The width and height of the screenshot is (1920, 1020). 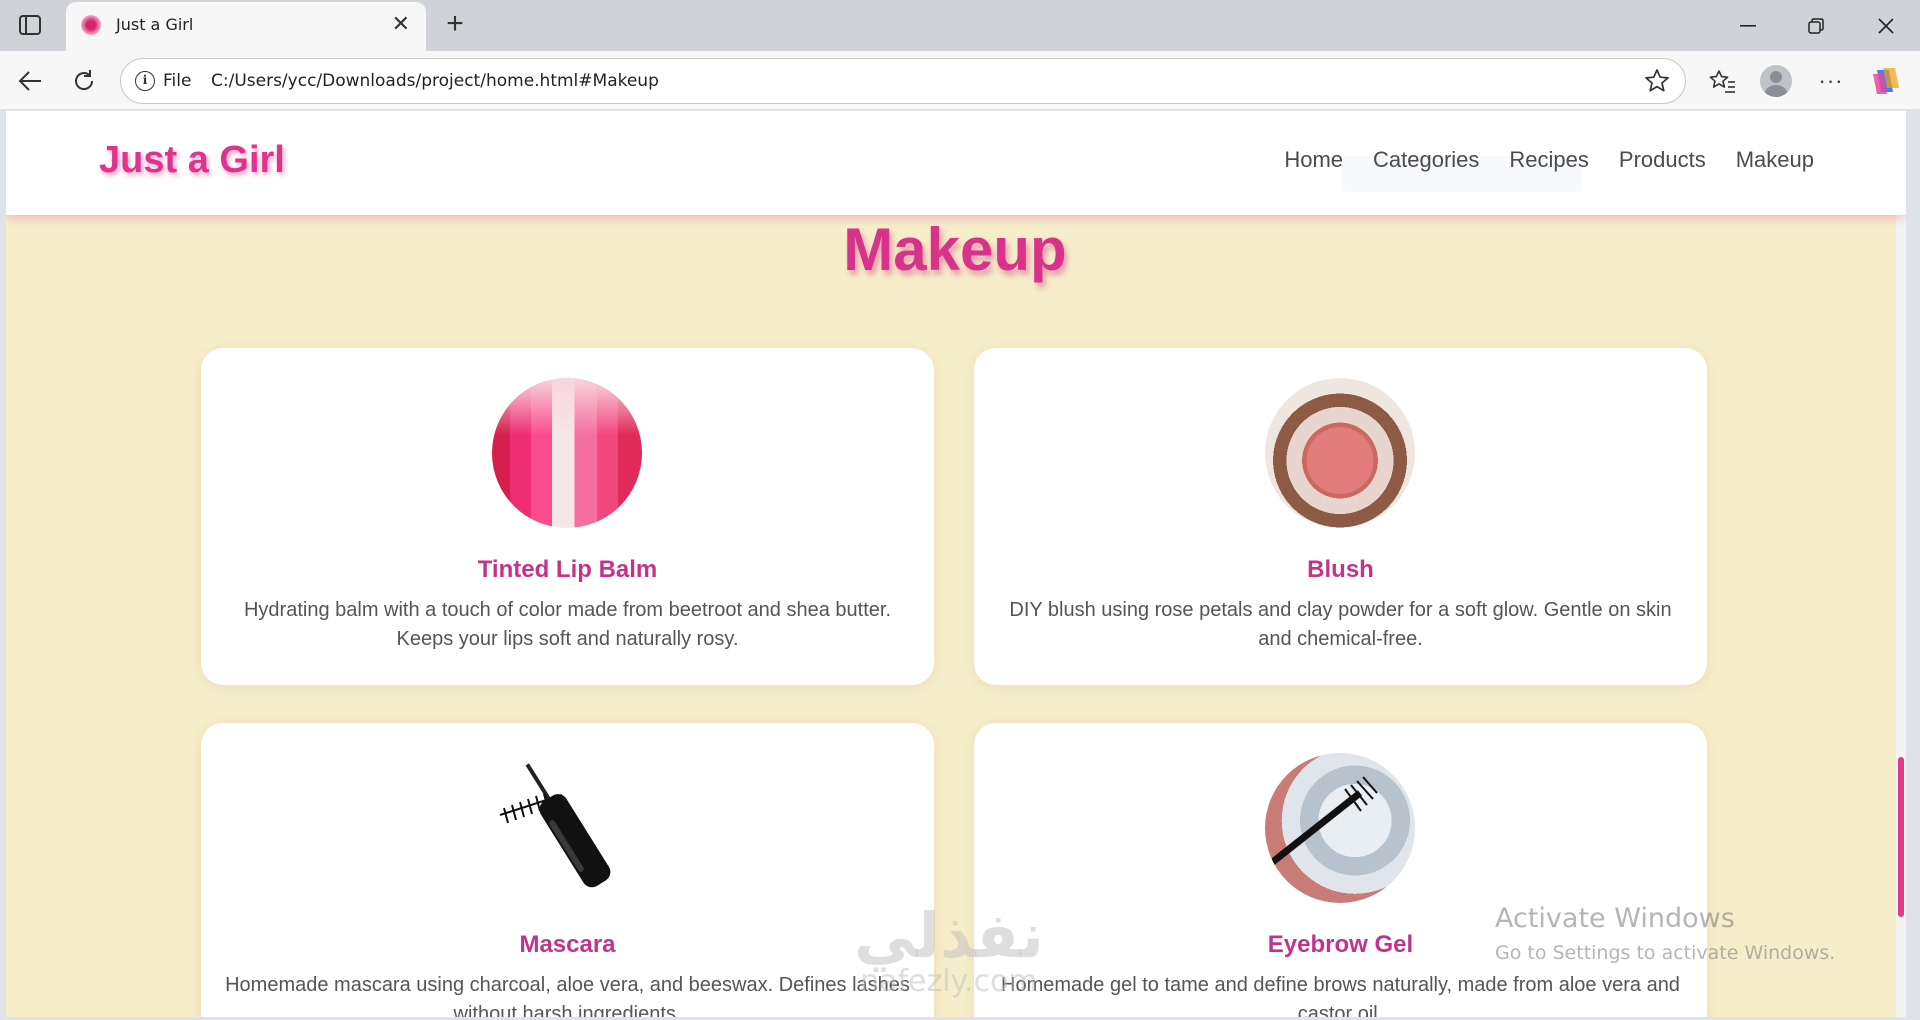 I want to click on page-scrollbar, so click(x=1901, y=564).